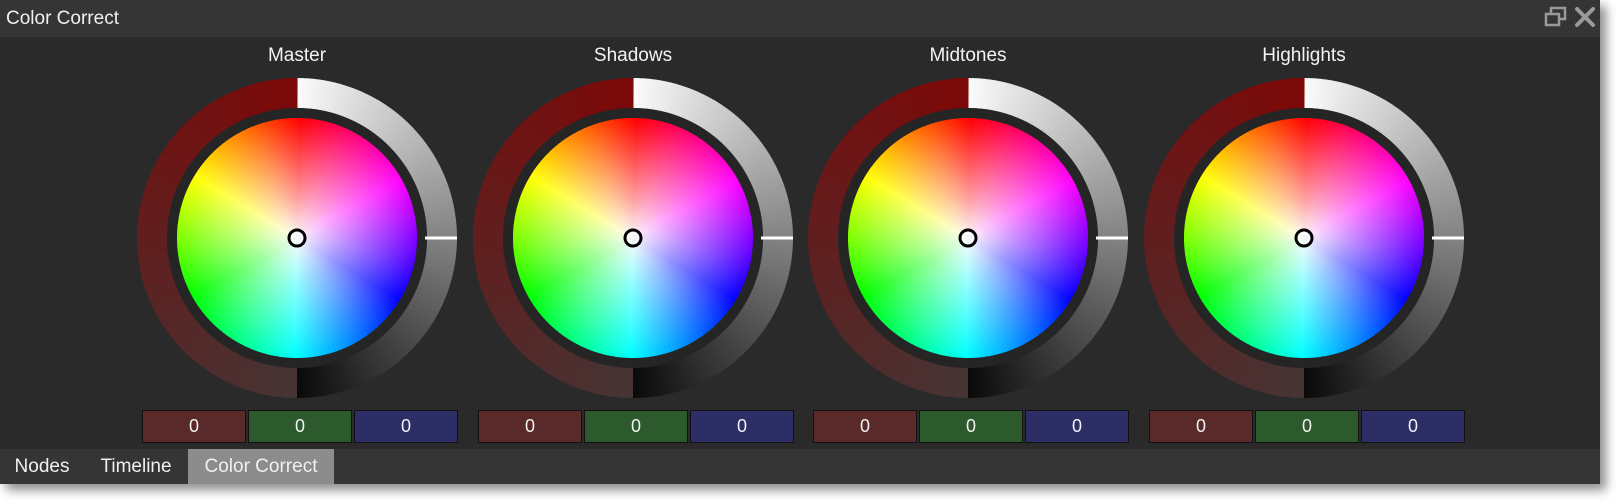 The image size is (1620, 504). What do you see at coordinates (261, 466) in the screenshot?
I see `tab-color-correct: Color Correct` at bounding box center [261, 466].